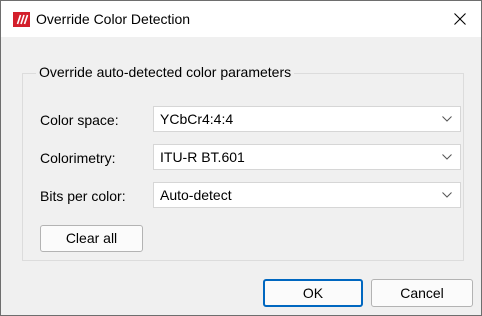 The height and width of the screenshot is (316, 482). I want to click on ok-button: OK, so click(313, 293).